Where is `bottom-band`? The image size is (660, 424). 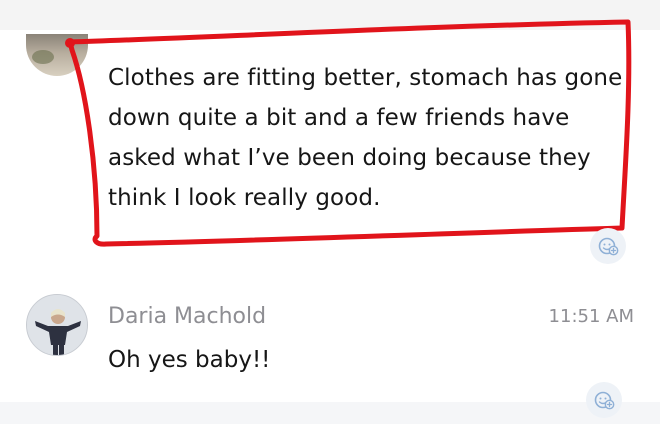 bottom-band is located at coordinates (330, 413).